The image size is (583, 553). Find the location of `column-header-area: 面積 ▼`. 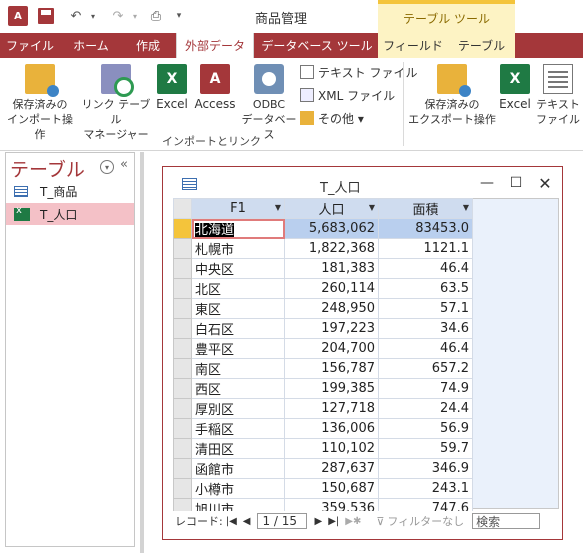

column-header-area: 面積 ▼ is located at coordinates (425, 208).